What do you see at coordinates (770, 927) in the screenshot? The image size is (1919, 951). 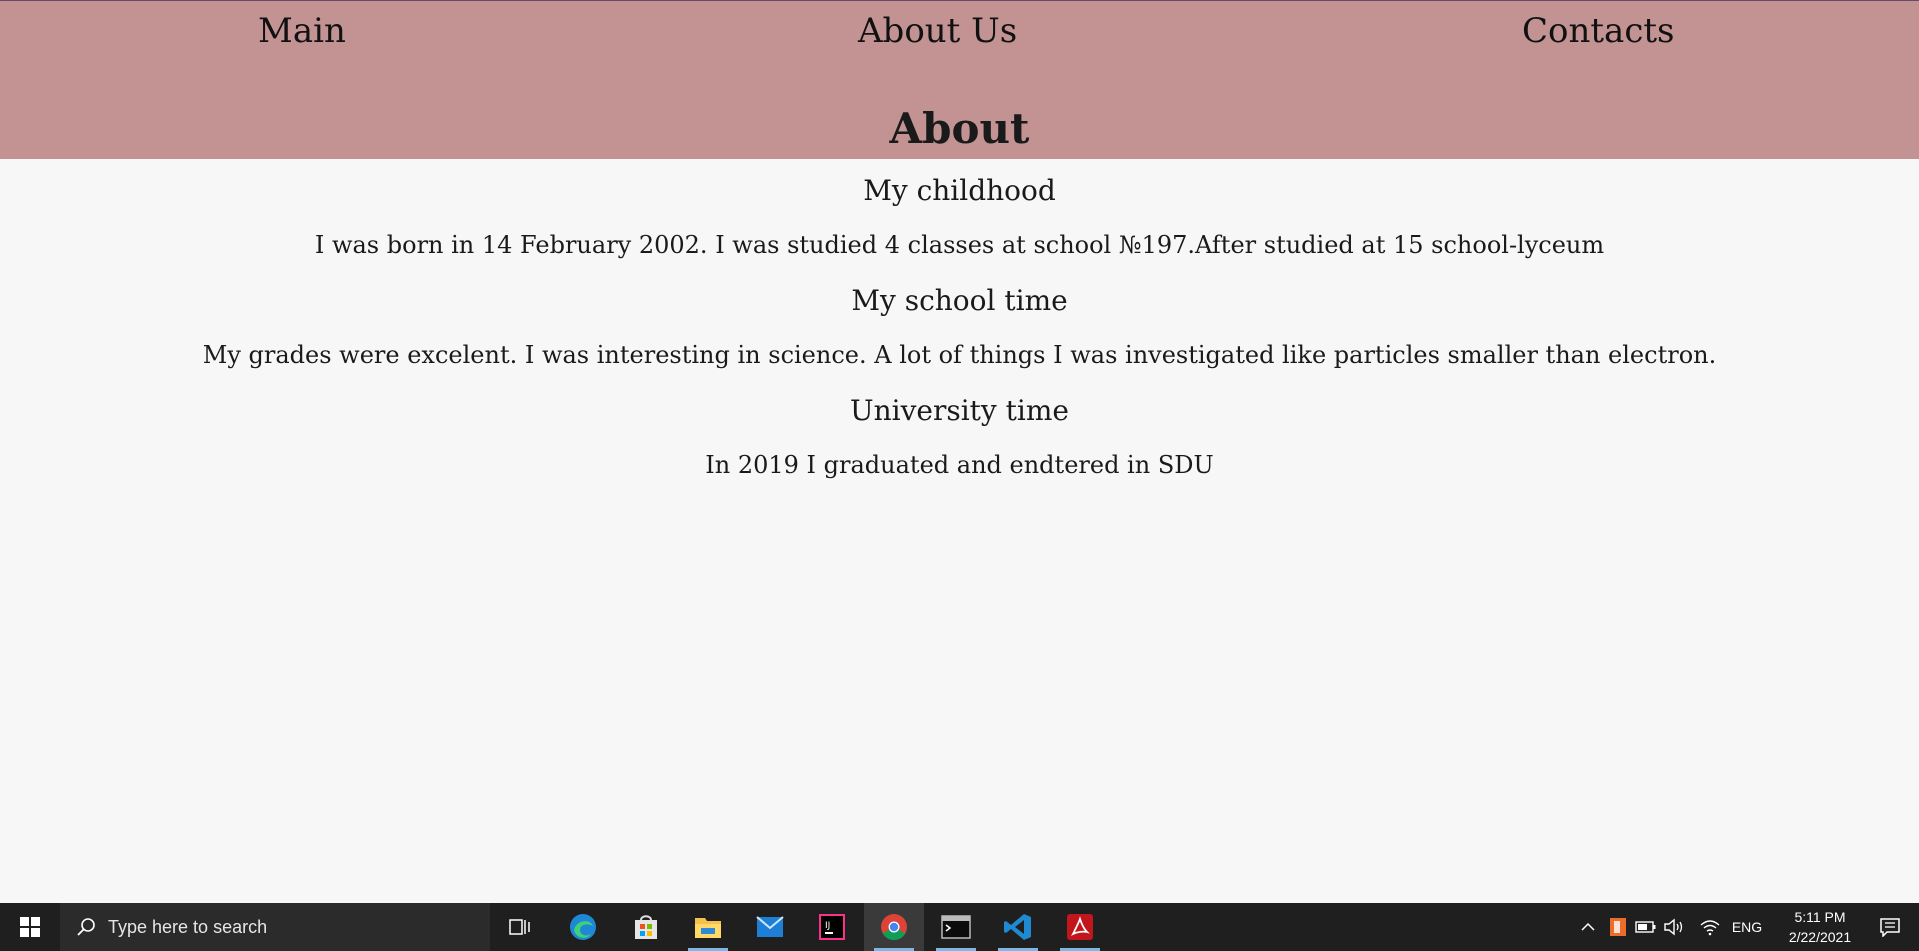 I see `mail-icon` at bounding box center [770, 927].